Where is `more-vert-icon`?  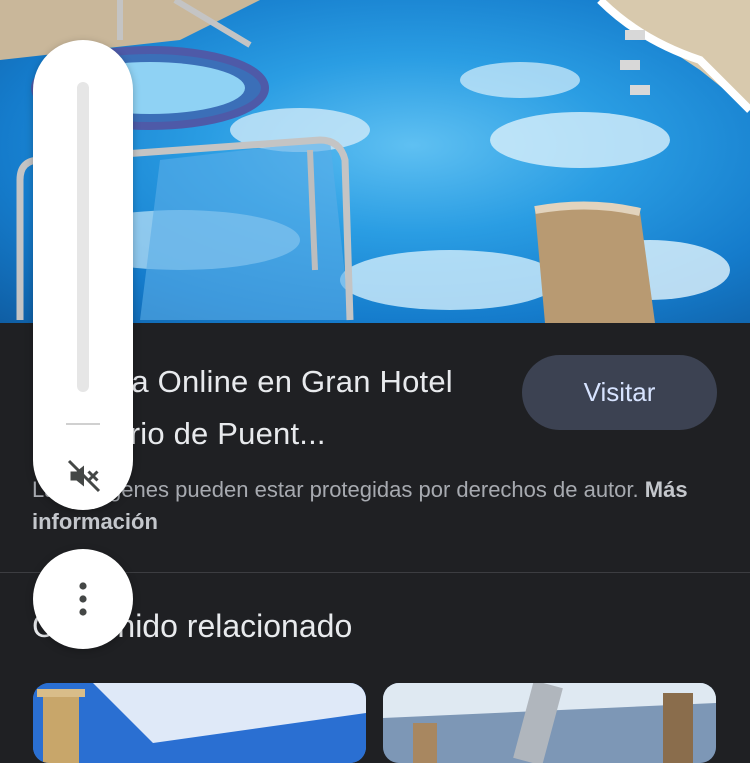 more-vert-icon is located at coordinates (83, 599).